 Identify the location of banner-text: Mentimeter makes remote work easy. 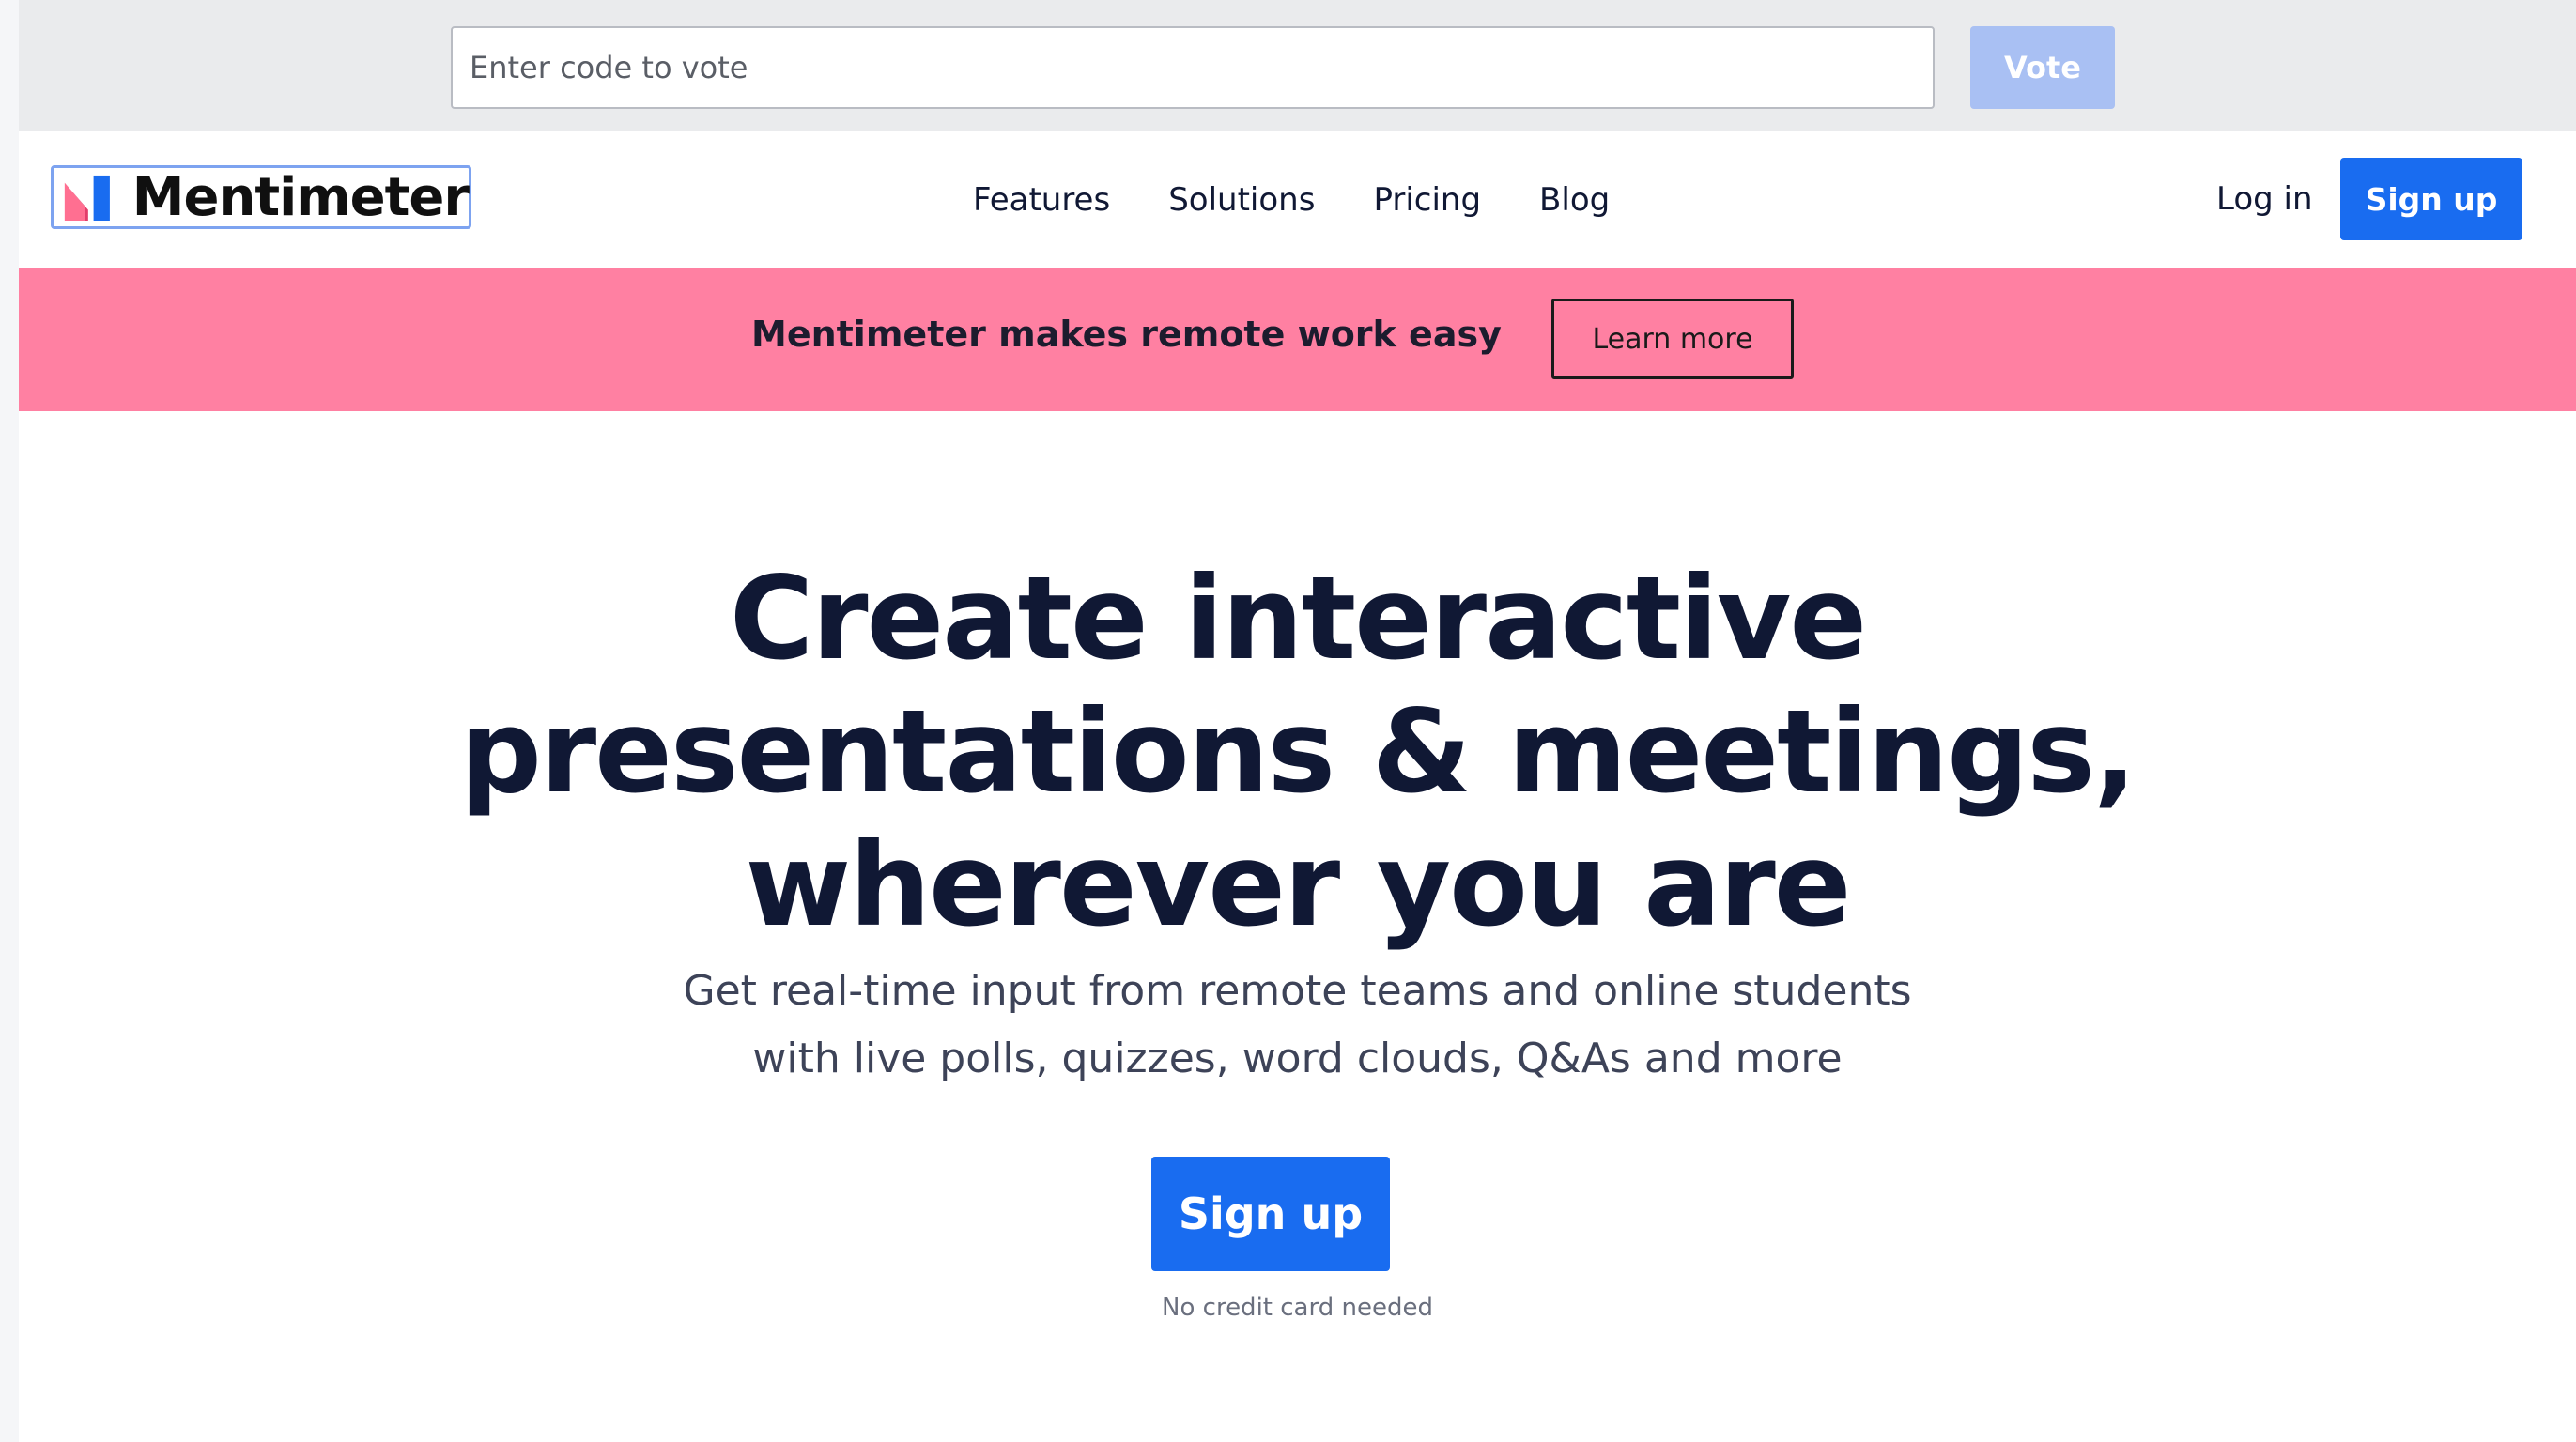
(1126, 334).